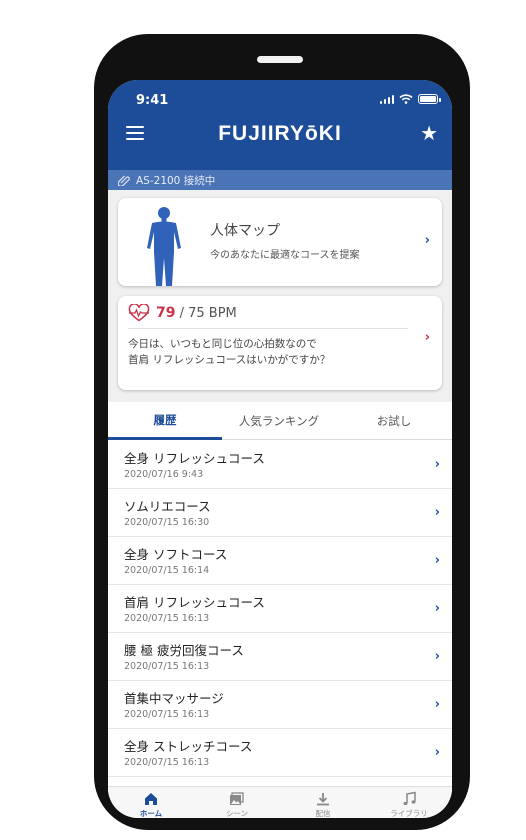 Image resolution: width=526 pixels, height=840 pixels. I want to click on list-item: 腰 極 疲労回復コース 2020/07/15 16:13 ›, so click(280, 657).